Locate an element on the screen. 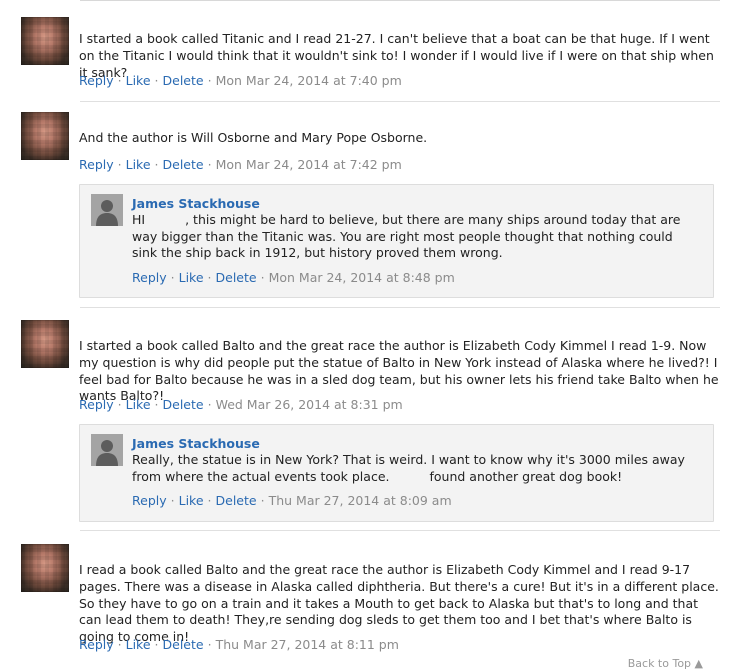 The image size is (735, 670). top-divider is located at coordinates (400, 0).